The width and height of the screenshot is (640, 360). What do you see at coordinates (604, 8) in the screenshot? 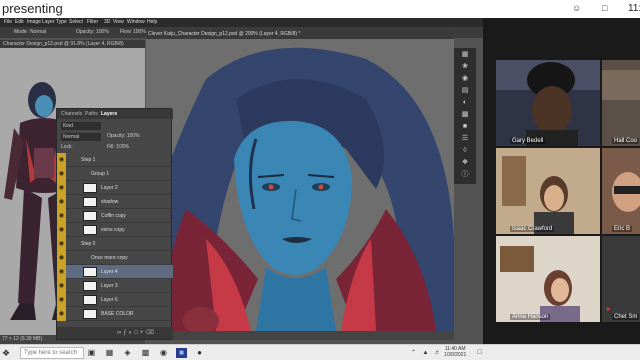
I see `chat-icon: □` at bounding box center [604, 8].